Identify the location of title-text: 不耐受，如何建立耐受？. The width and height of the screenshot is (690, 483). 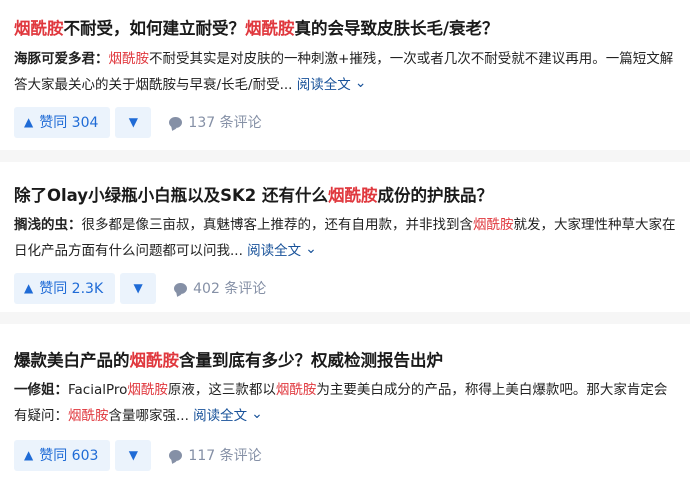
(154, 28).